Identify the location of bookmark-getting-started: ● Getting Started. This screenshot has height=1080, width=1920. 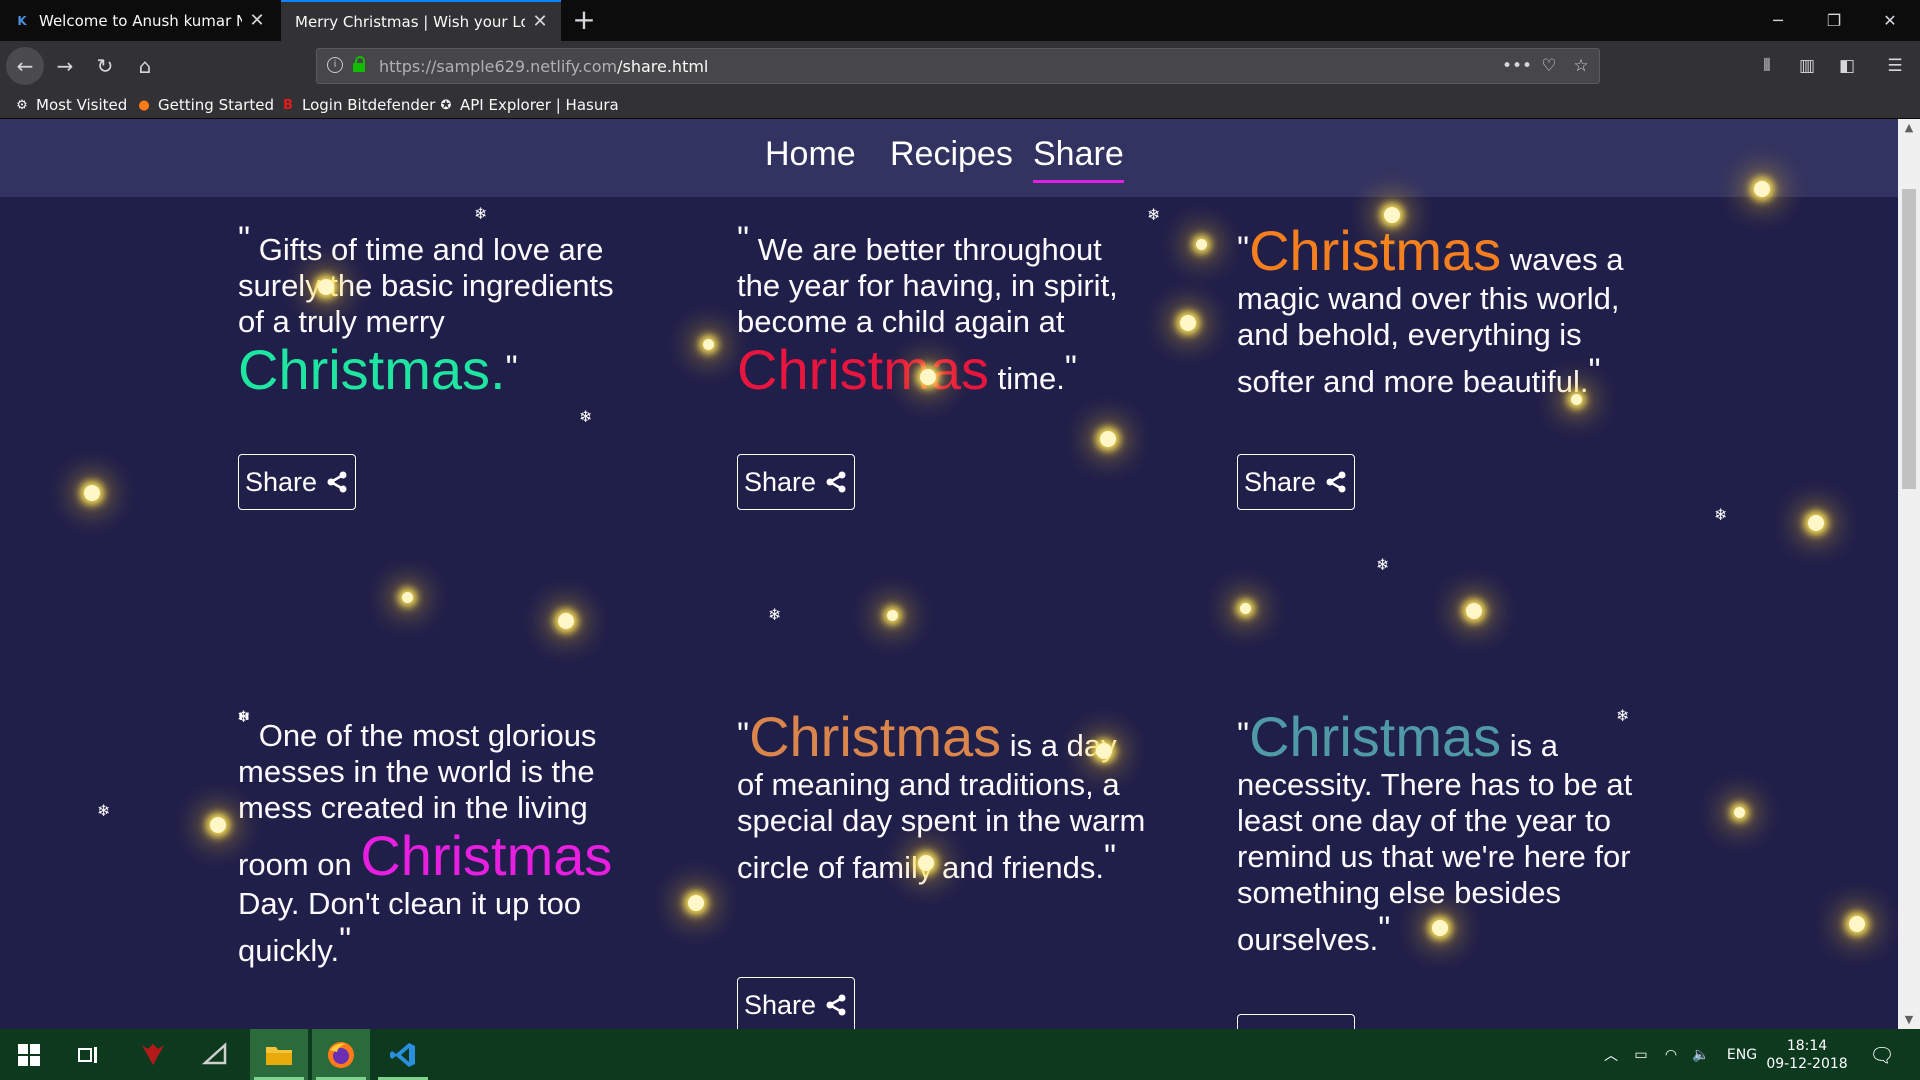
(205, 105).